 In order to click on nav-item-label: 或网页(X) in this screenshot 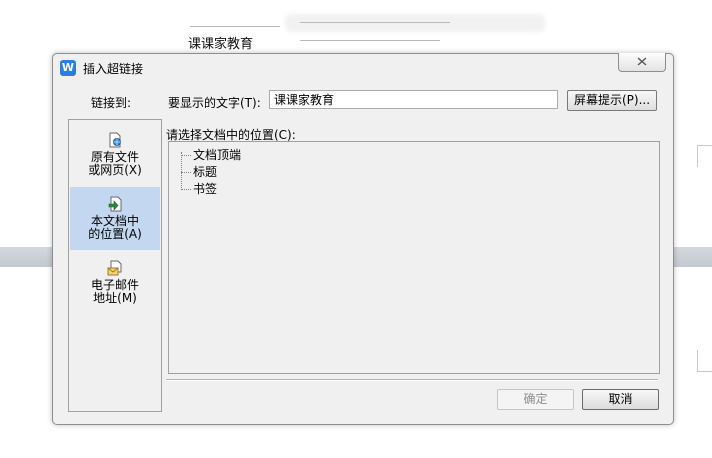, I will do `click(115, 170)`.